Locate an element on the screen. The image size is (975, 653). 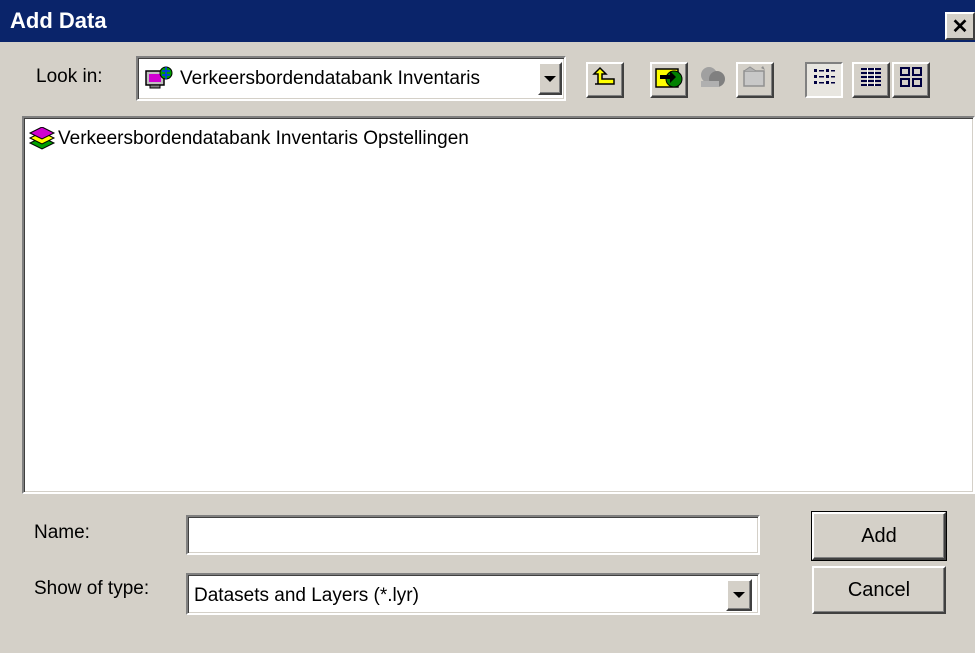
connect-to-folder-icon is located at coordinates (669, 80).